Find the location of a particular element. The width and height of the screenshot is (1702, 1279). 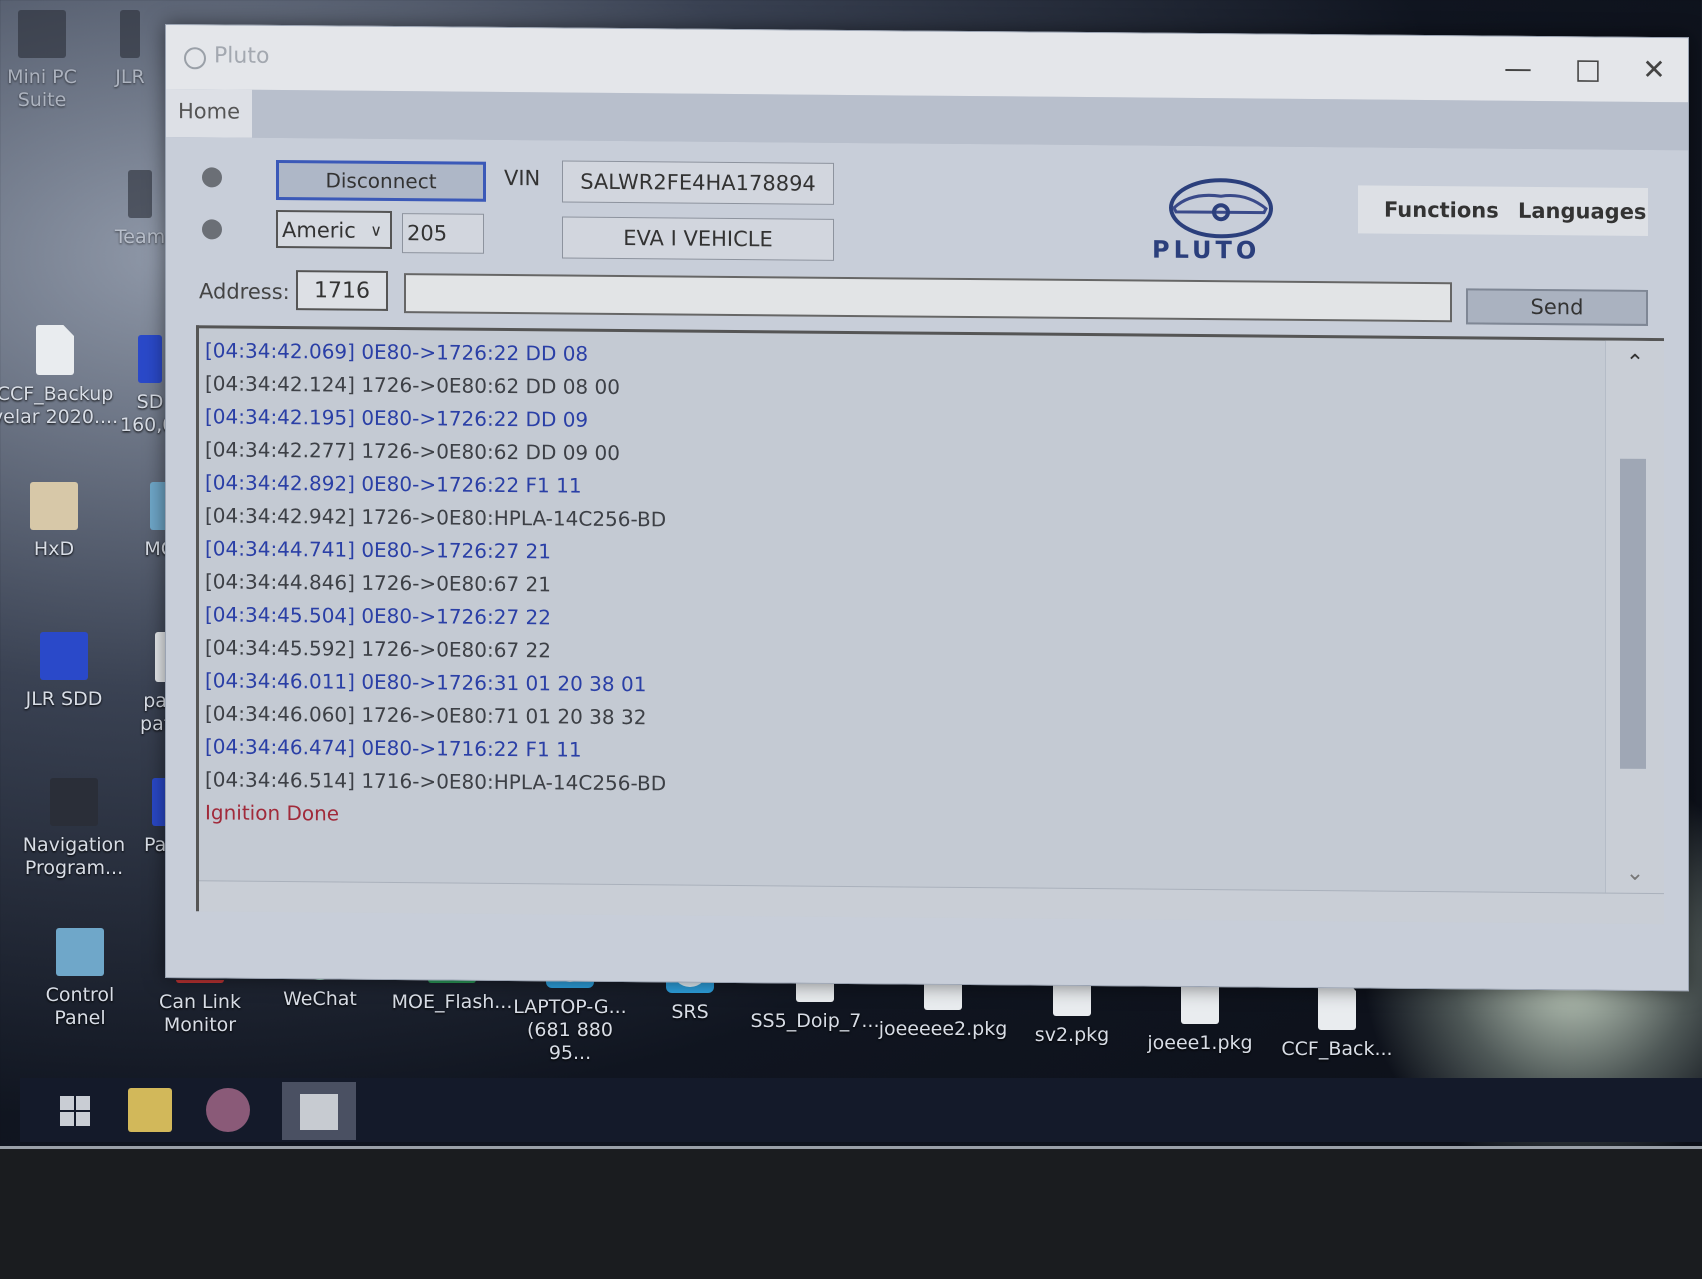

desktop-icon-team: Team is located at coordinates (140, 209).